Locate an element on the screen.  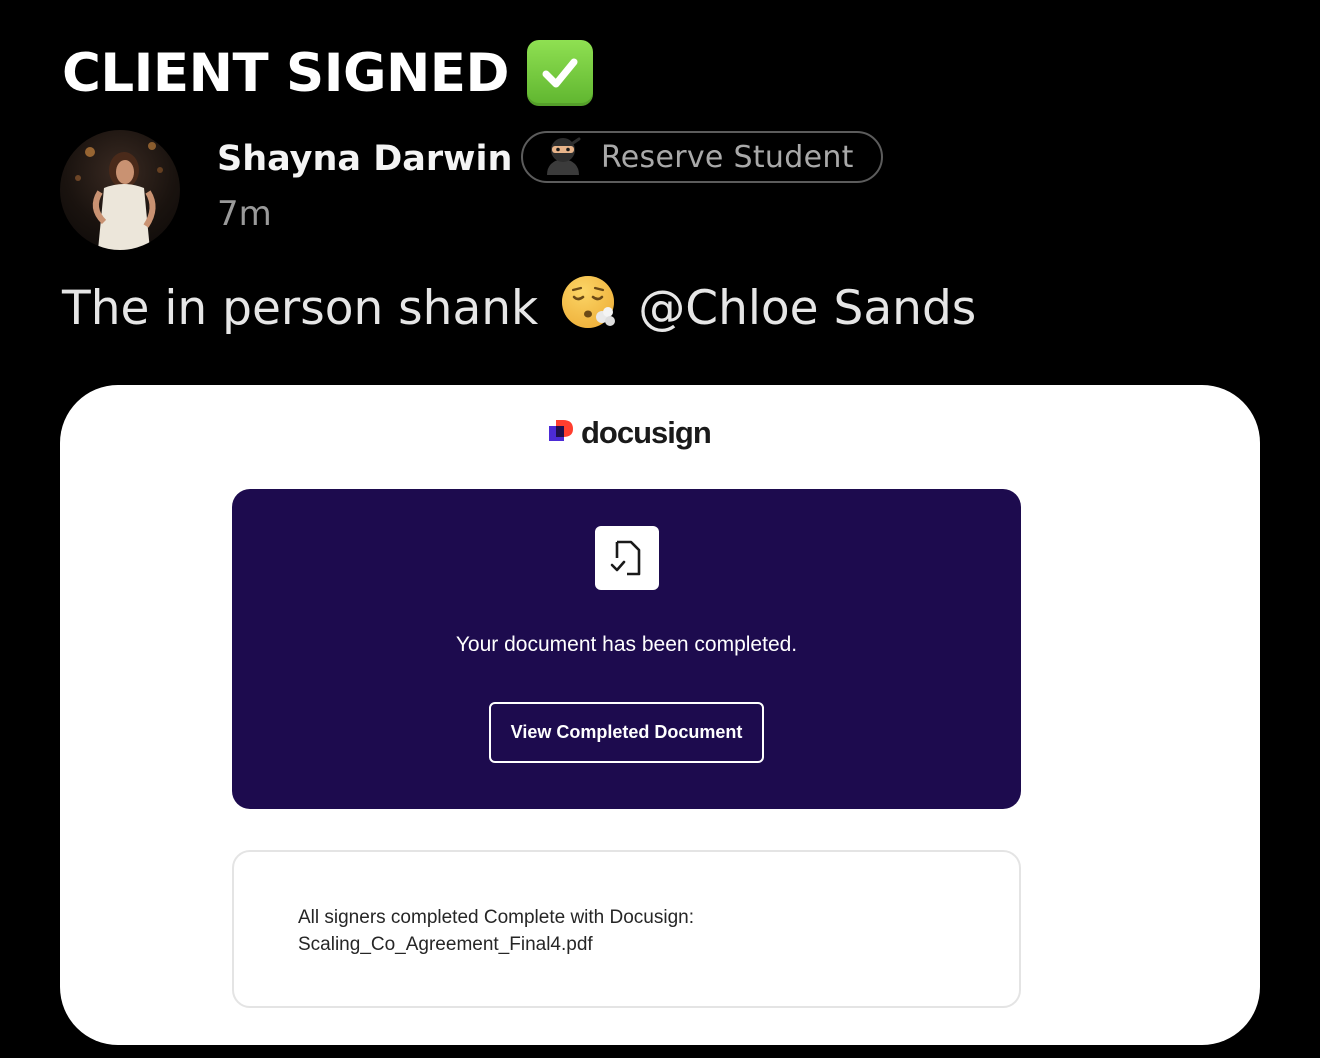
avatar is located at coordinates (120, 190).